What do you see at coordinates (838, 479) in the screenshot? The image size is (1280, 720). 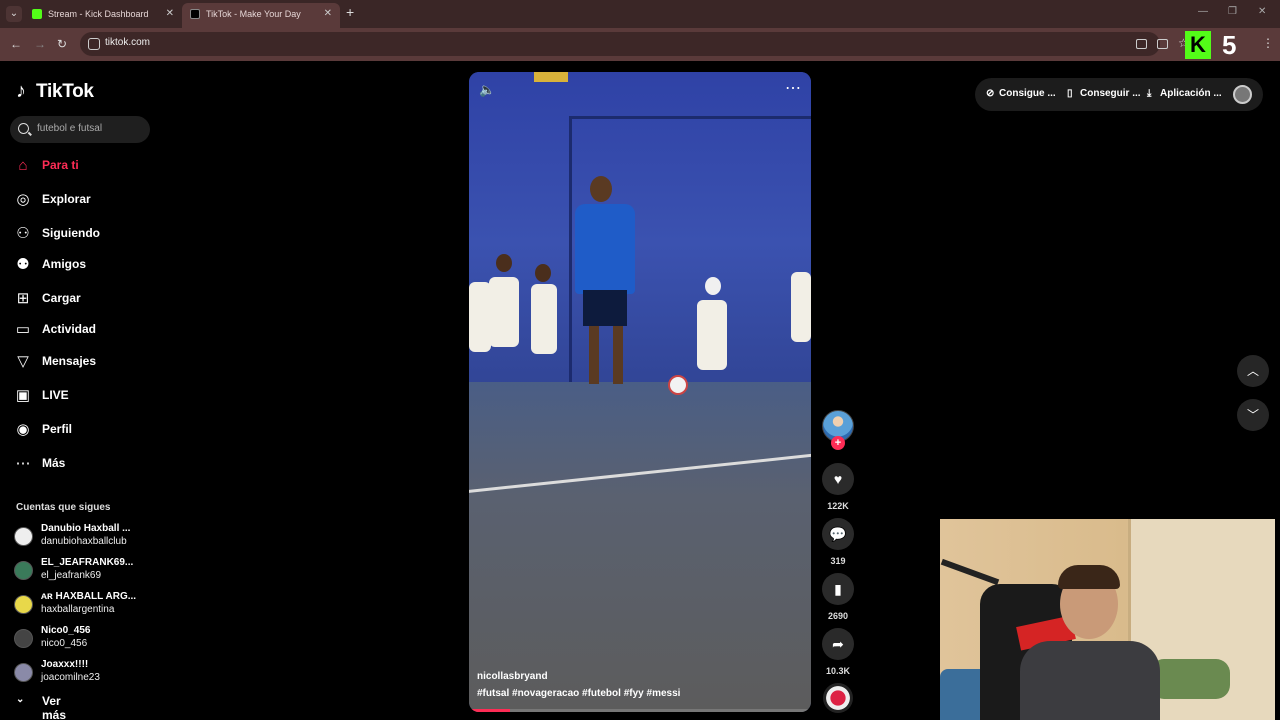 I see `heart-icon: ♥` at bounding box center [838, 479].